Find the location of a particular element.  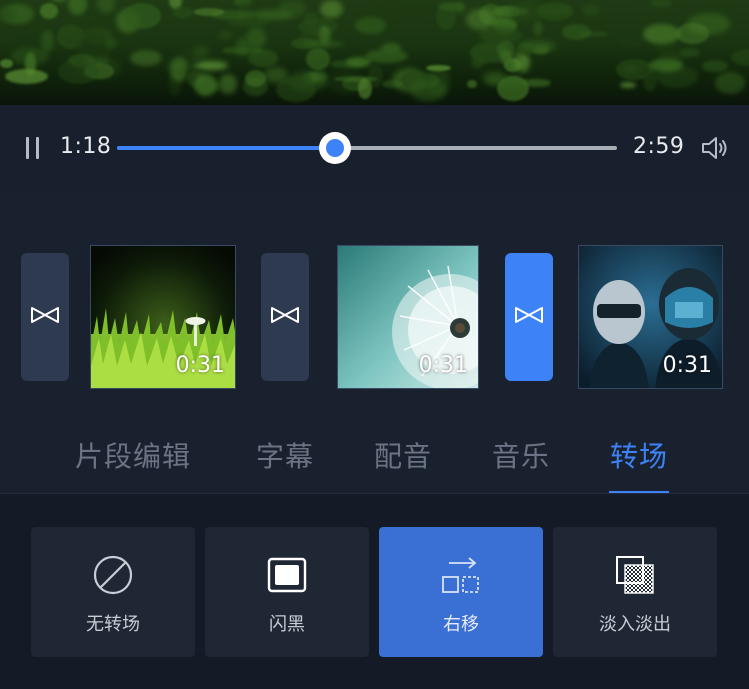

progress-knob is located at coordinates (334, 148).